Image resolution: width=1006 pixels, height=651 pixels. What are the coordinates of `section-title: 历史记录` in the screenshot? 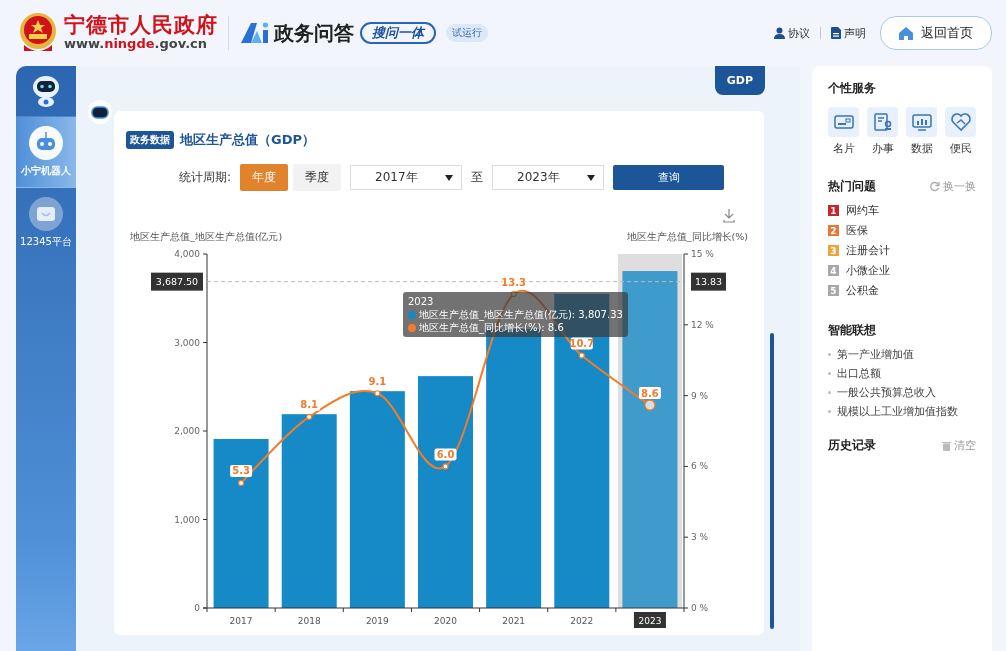 It's located at (852, 445).